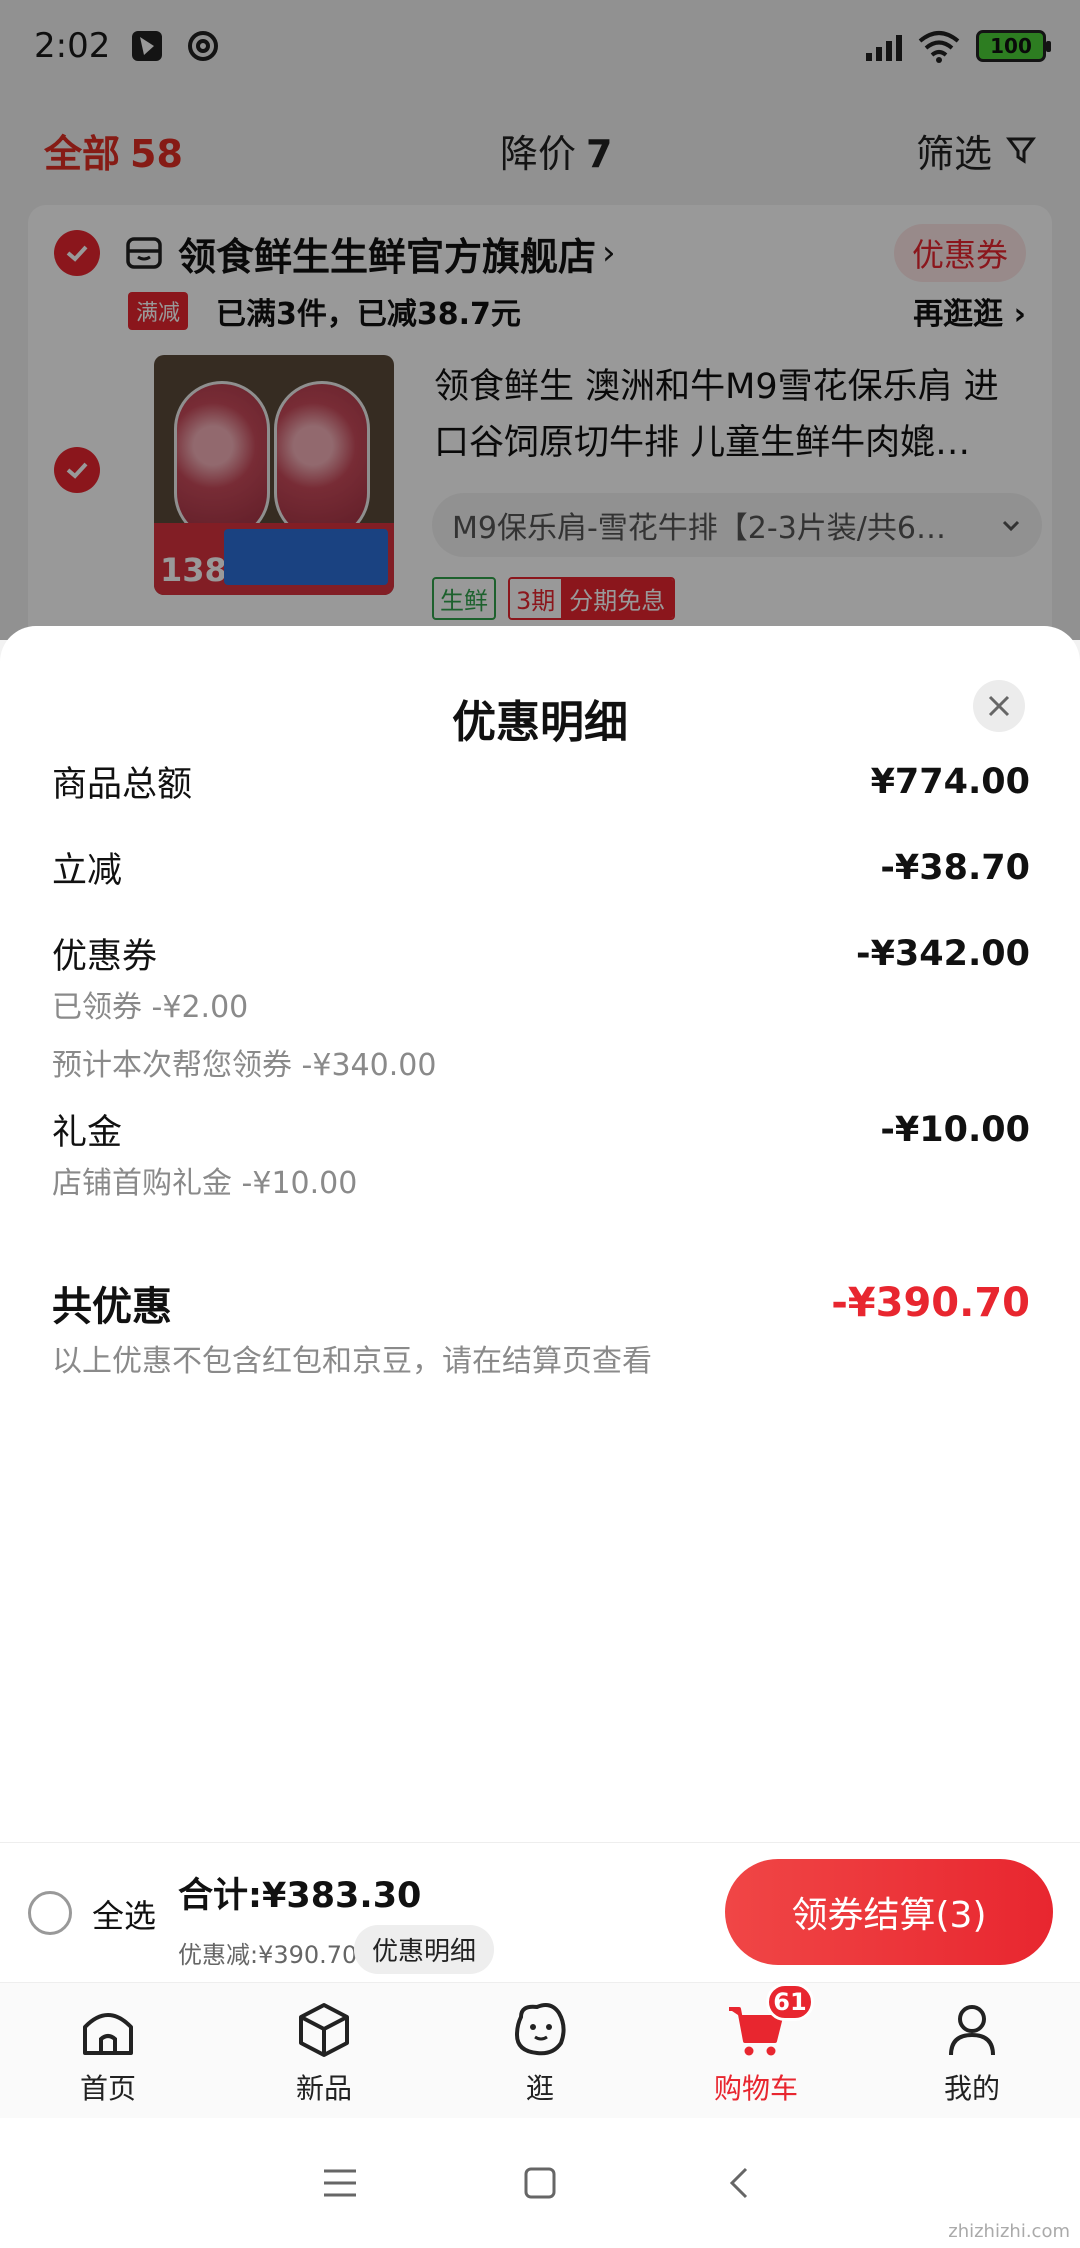 The image size is (1080, 2248). What do you see at coordinates (540, 2029) in the screenshot?
I see `face-icon` at bounding box center [540, 2029].